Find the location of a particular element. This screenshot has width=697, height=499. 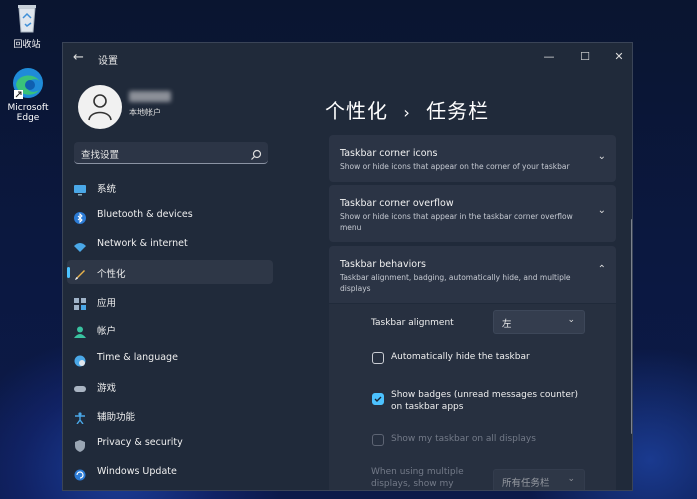

nav-item-privacy: Privacy & security is located at coordinates (170, 443).